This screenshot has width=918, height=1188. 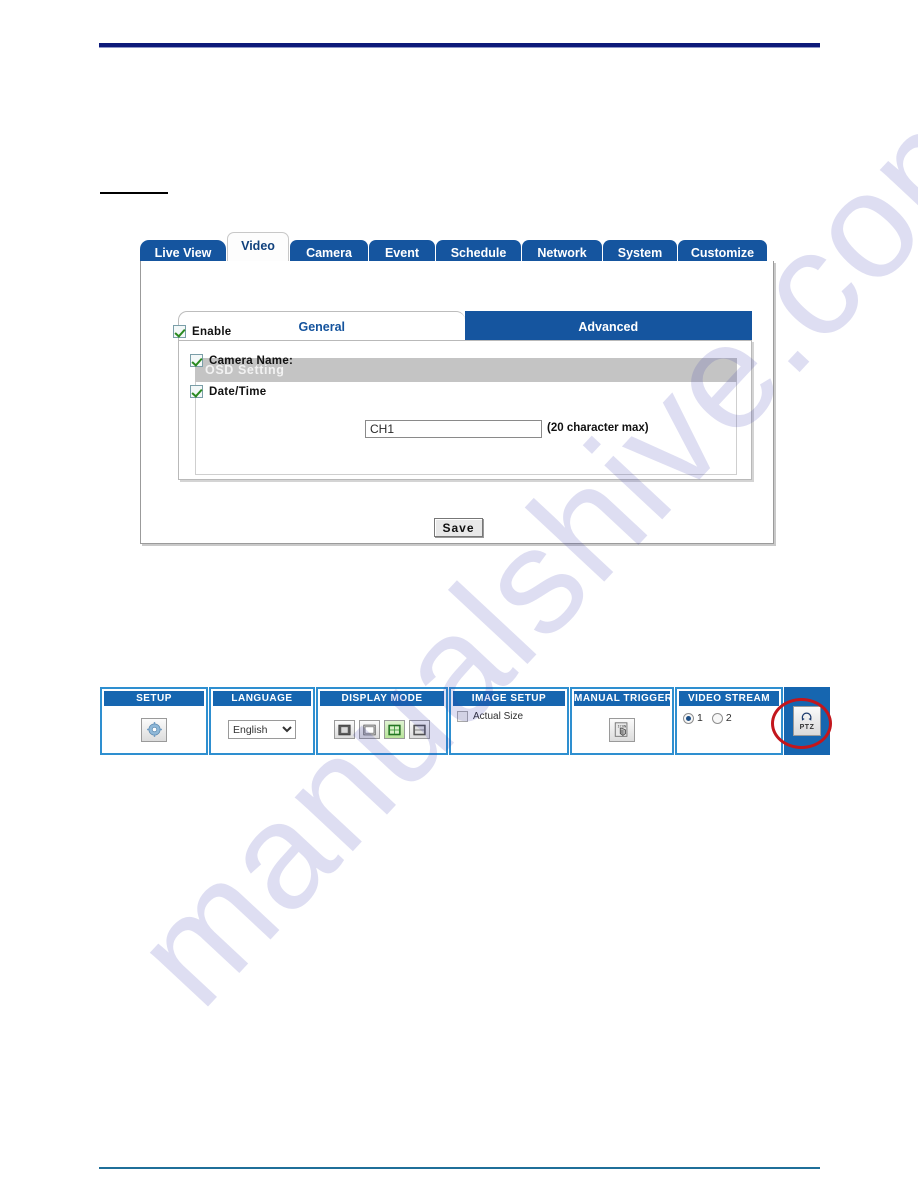 I want to click on split-view-icon, so click(x=419, y=729).